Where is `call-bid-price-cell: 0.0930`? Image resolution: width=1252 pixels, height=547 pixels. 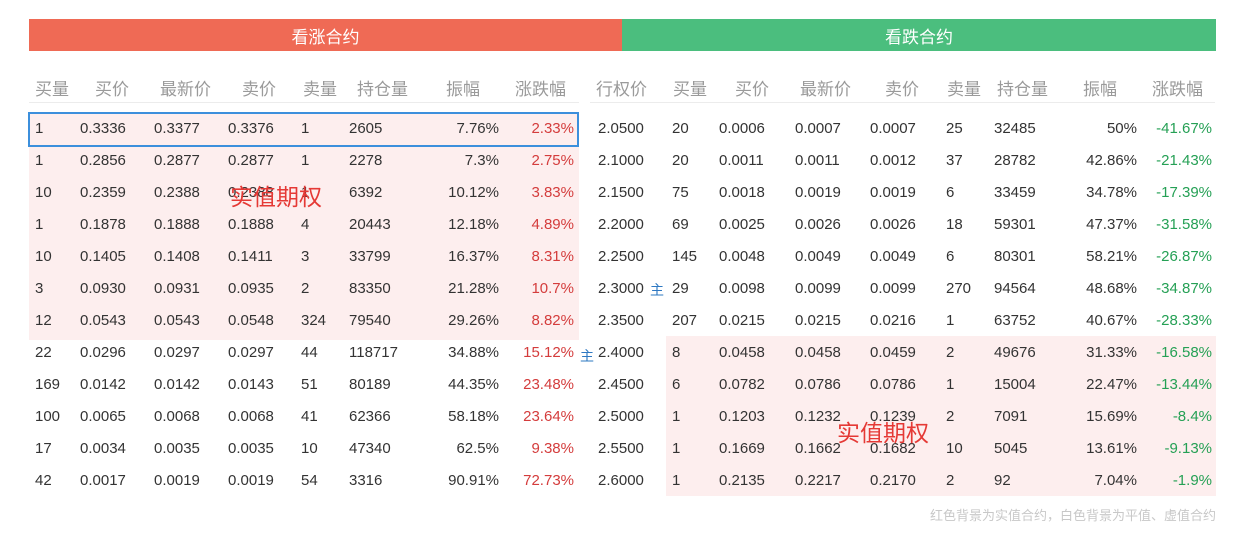
call-bid-price-cell: 0.0930 is located at coordinates (103, 288).